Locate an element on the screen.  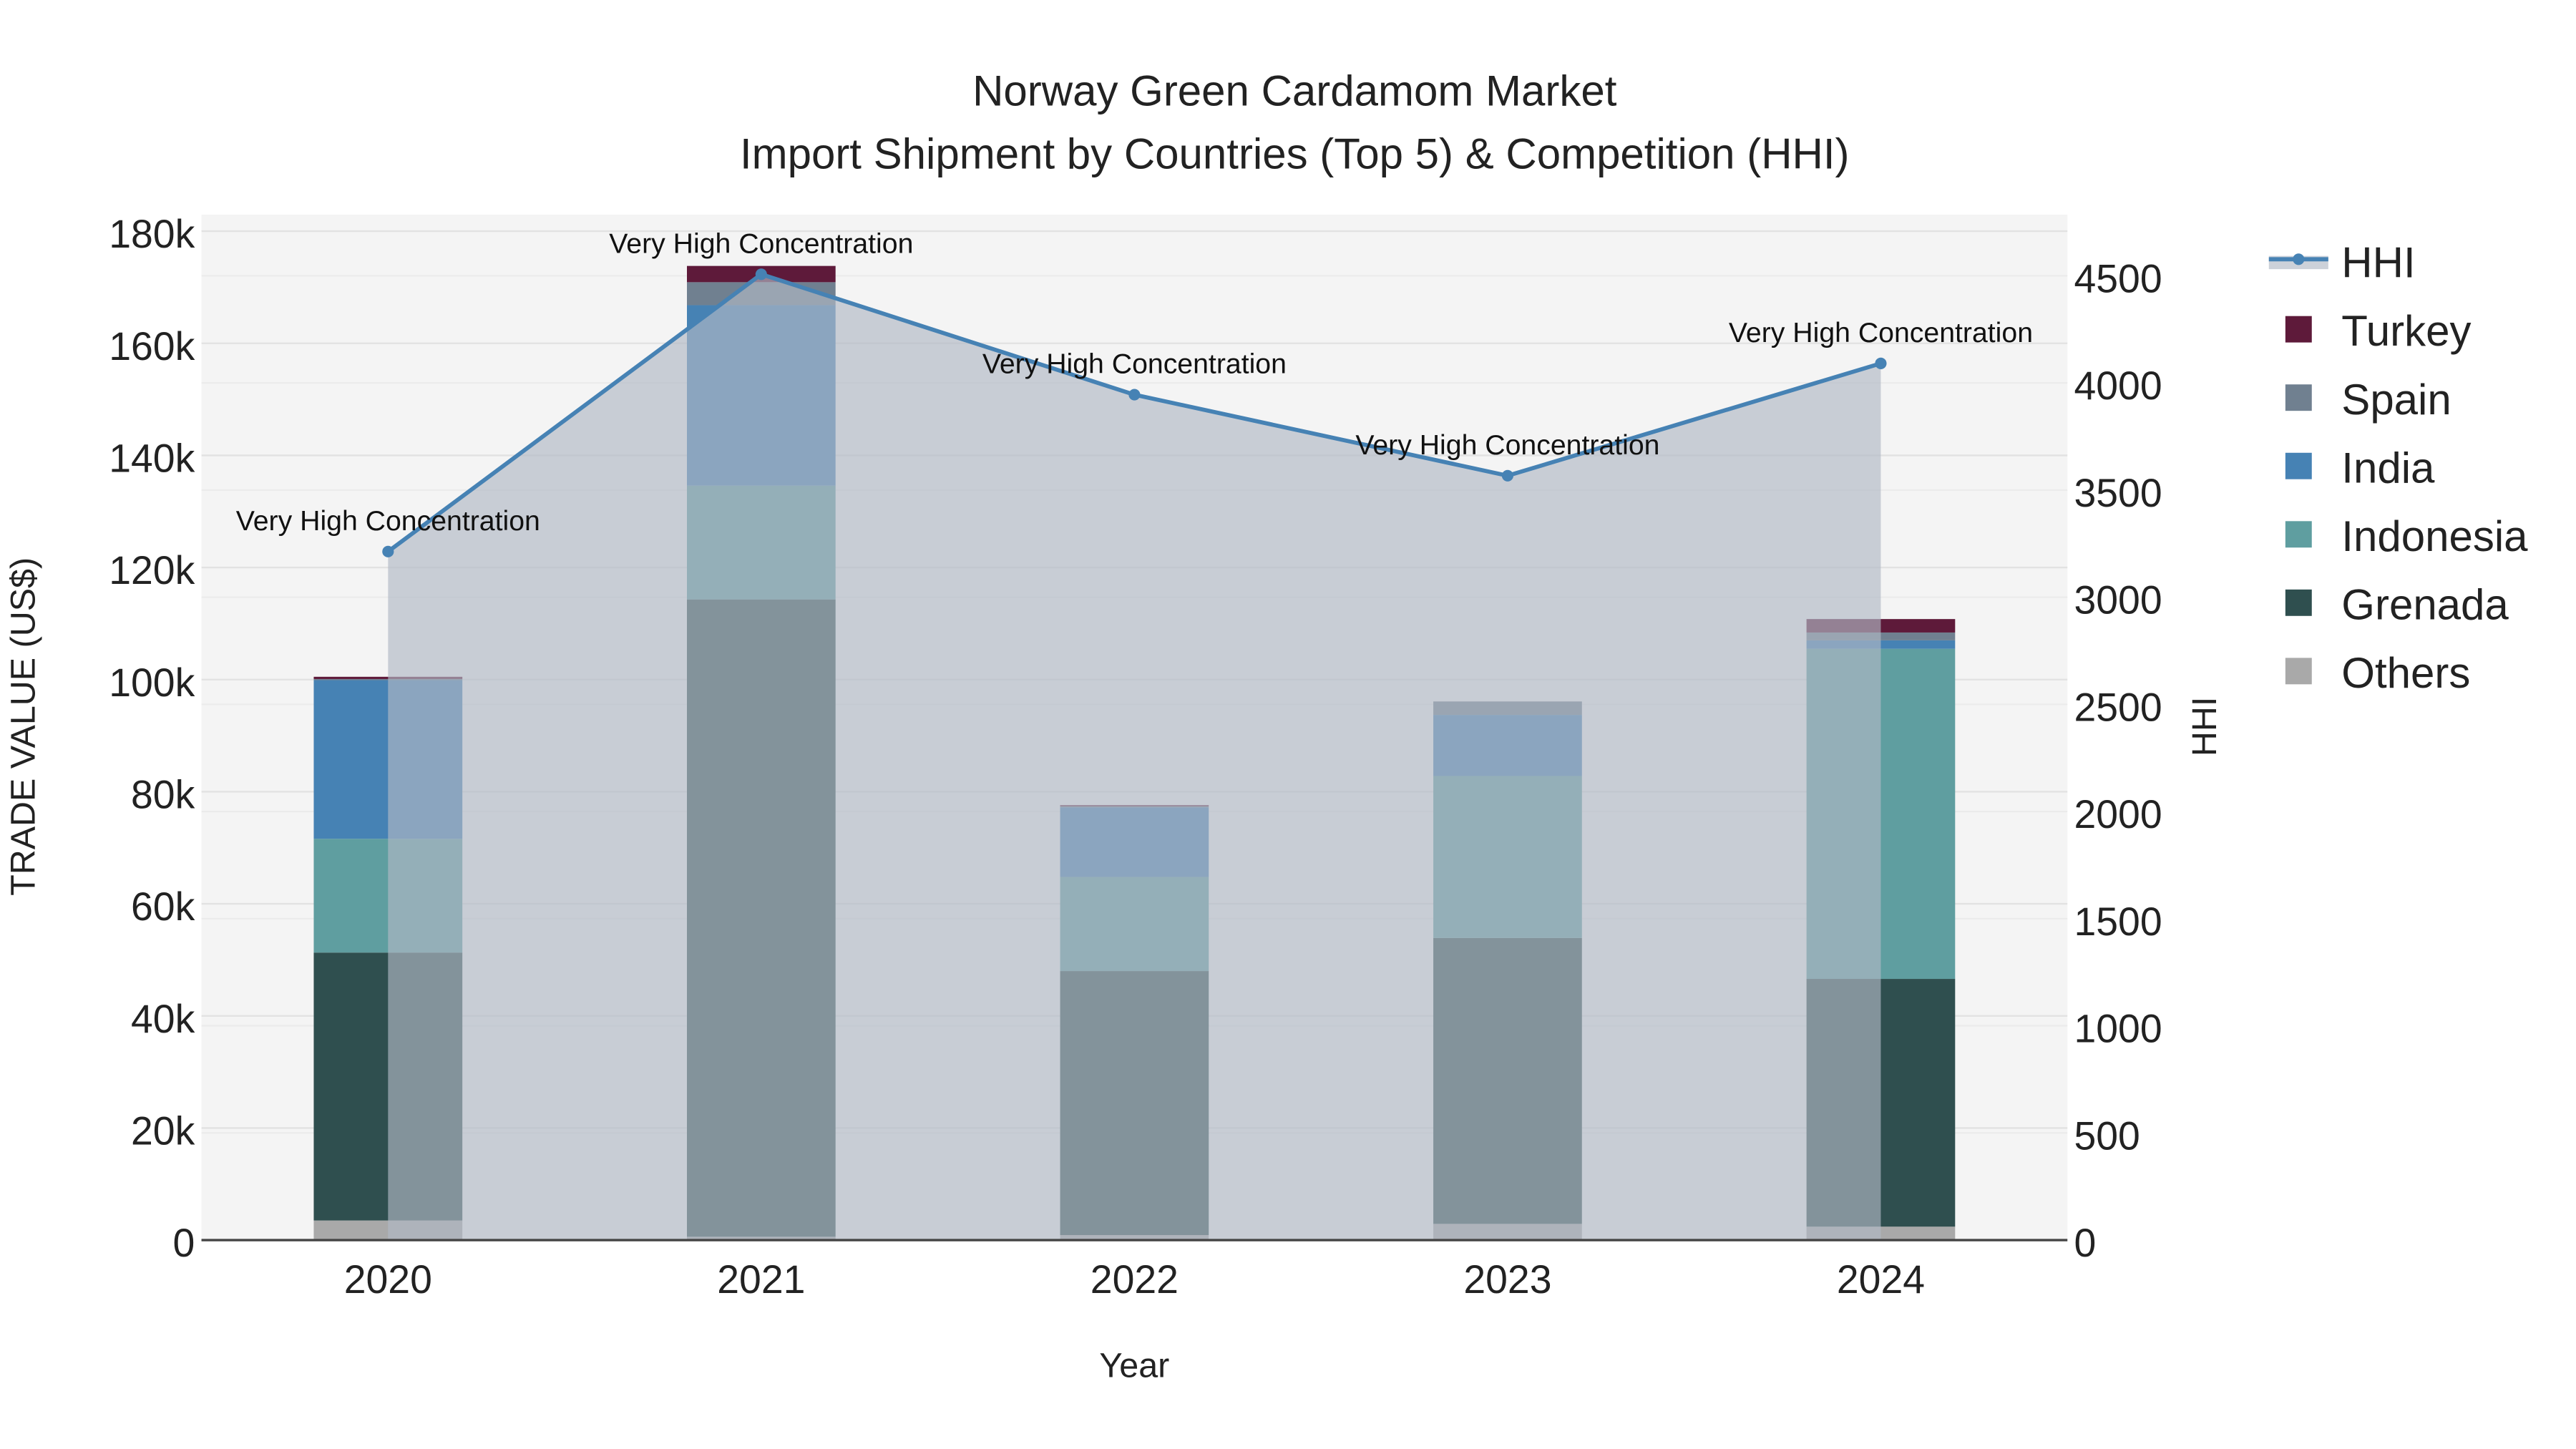
y2-tick-label: 3500 is located at coordinates (2118, 493).